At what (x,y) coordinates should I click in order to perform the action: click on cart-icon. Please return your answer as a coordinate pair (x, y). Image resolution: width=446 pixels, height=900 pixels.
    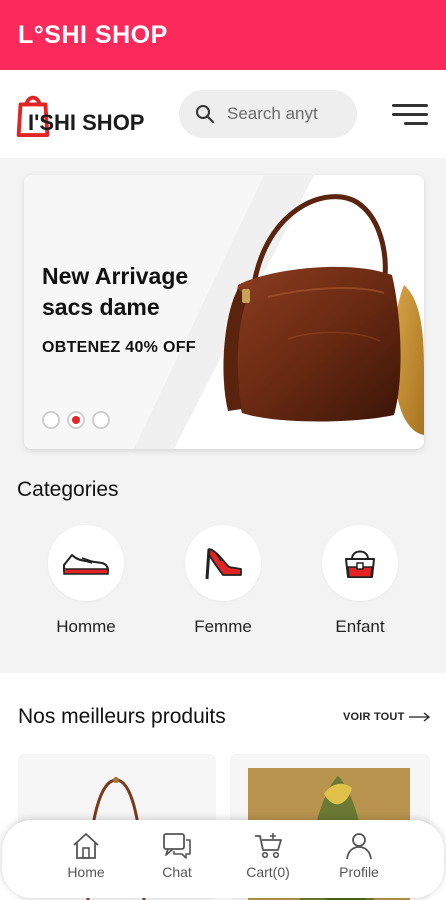
    Looking at the image, I should click on (268, 846).